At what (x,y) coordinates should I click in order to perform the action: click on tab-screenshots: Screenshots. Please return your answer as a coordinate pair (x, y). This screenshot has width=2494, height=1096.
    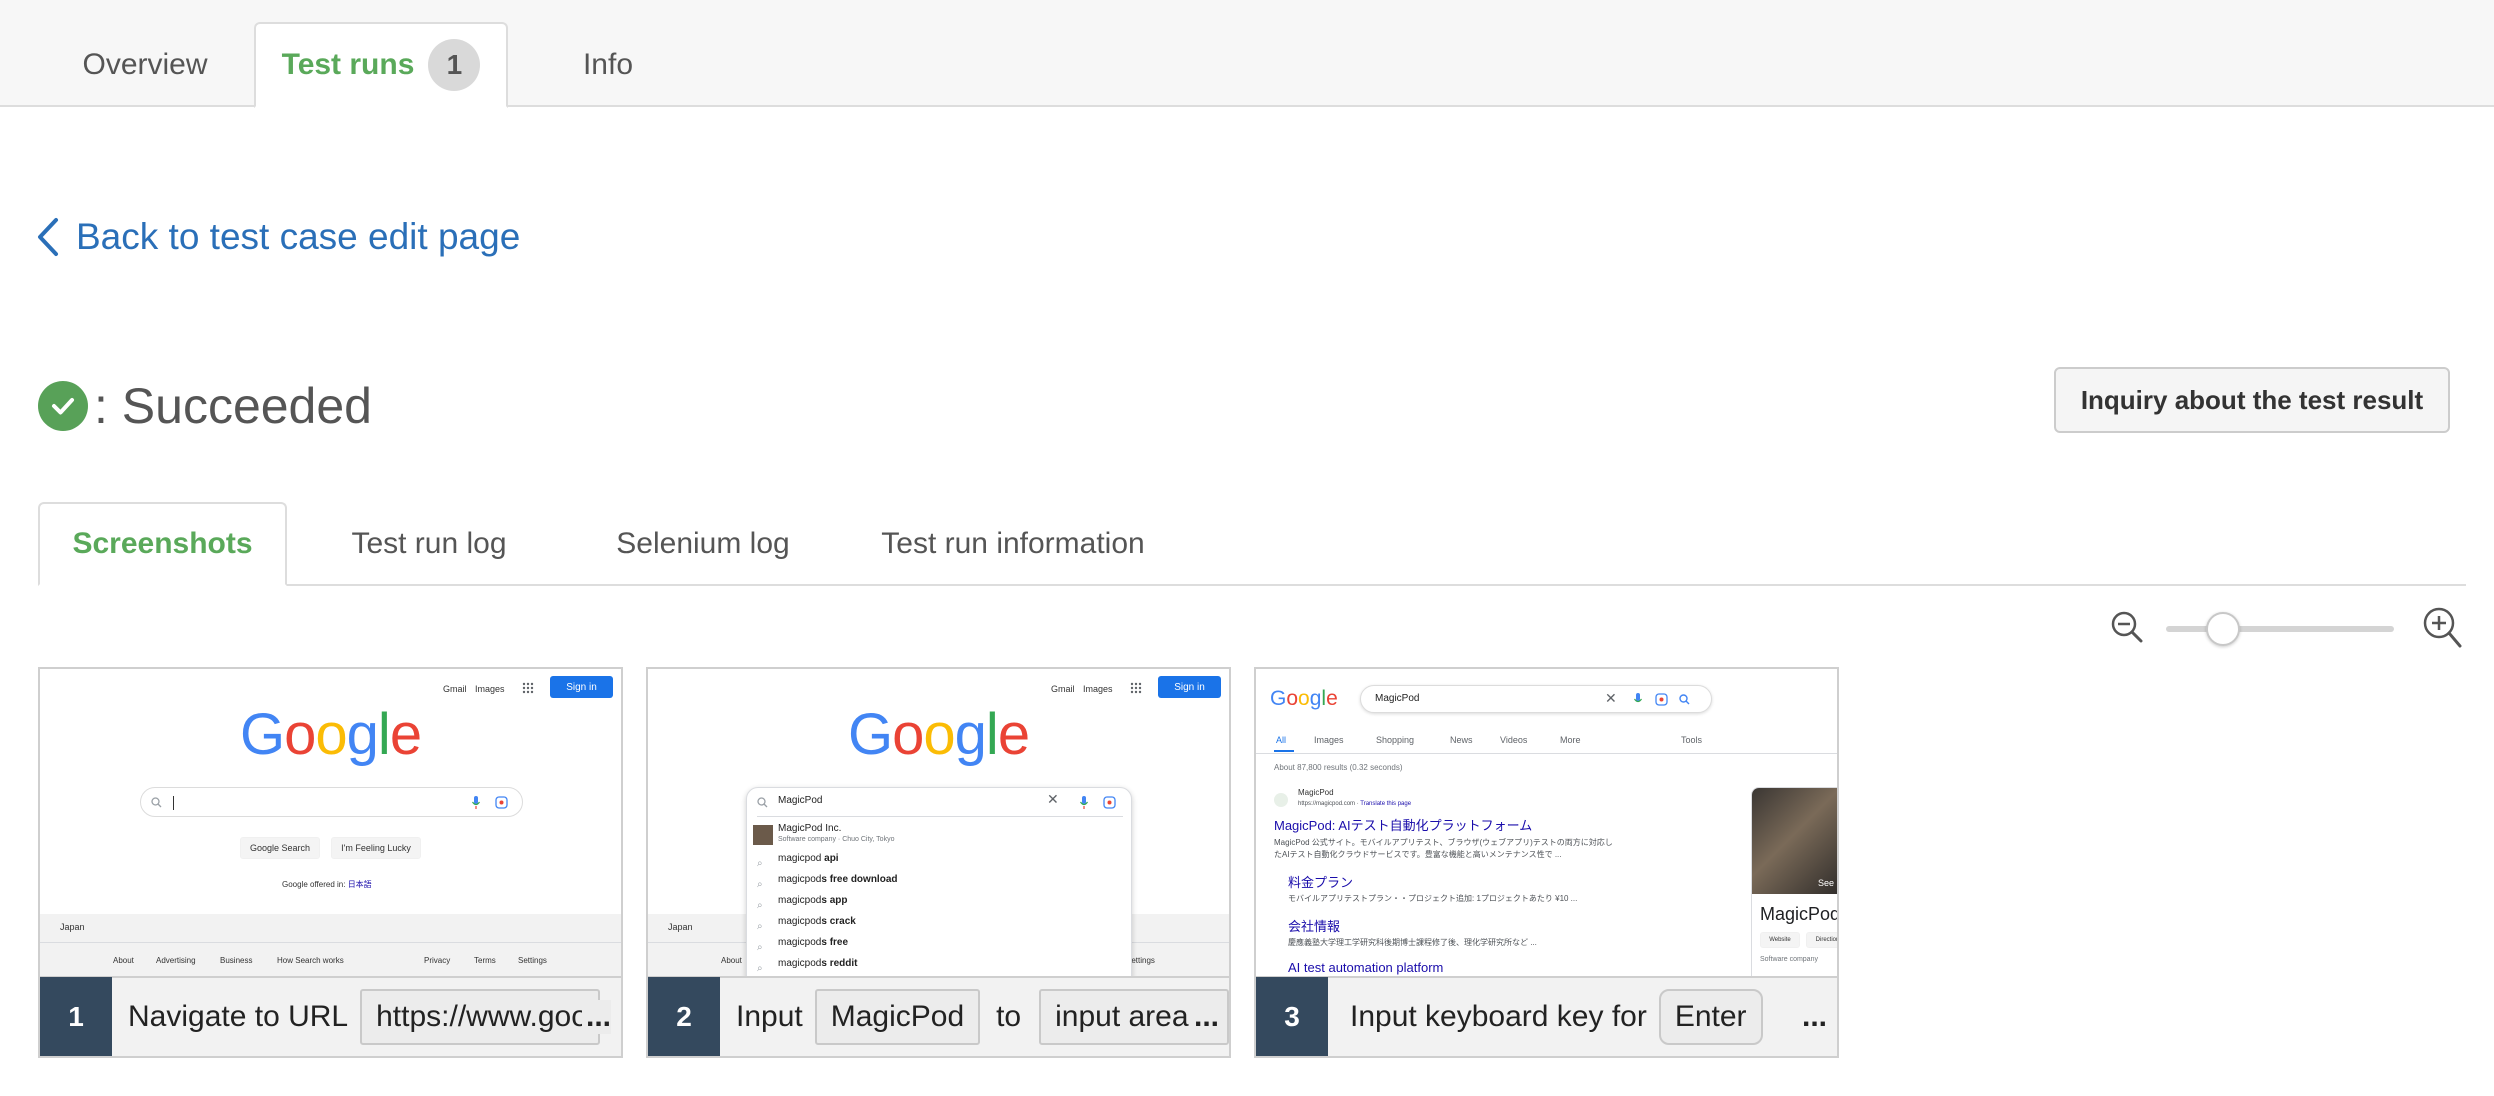
    Looking at the image, I should click on (162, 544).